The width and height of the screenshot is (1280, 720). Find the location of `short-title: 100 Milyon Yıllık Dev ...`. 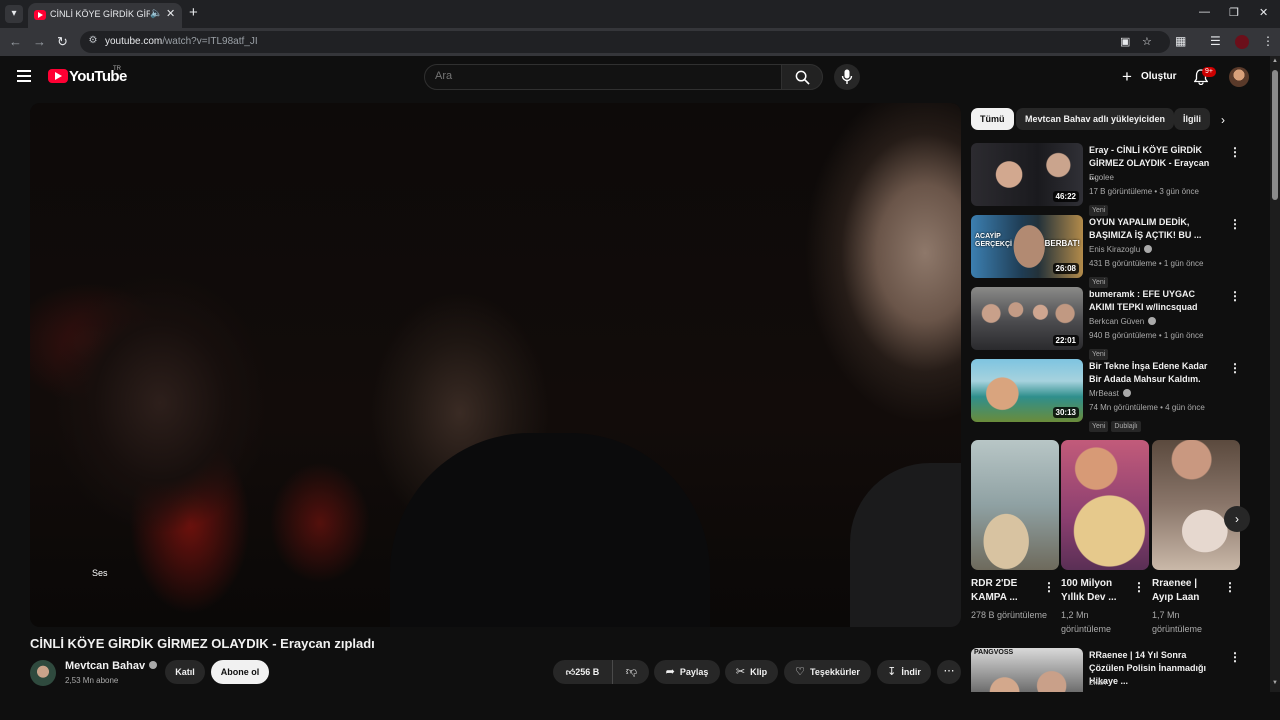

short-title: 100 Milyon Yıllık Dev ... is located at coordinates (1094, 591).